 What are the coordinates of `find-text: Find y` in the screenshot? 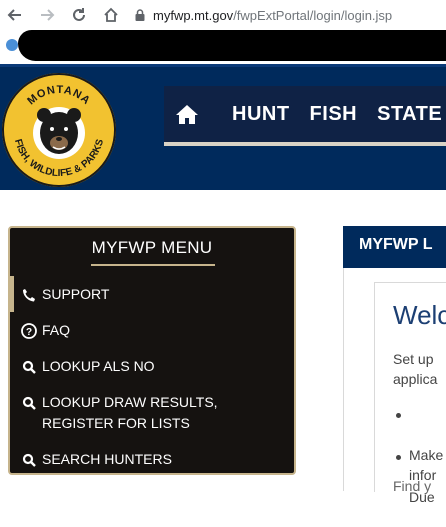 It's located at (412, 486).